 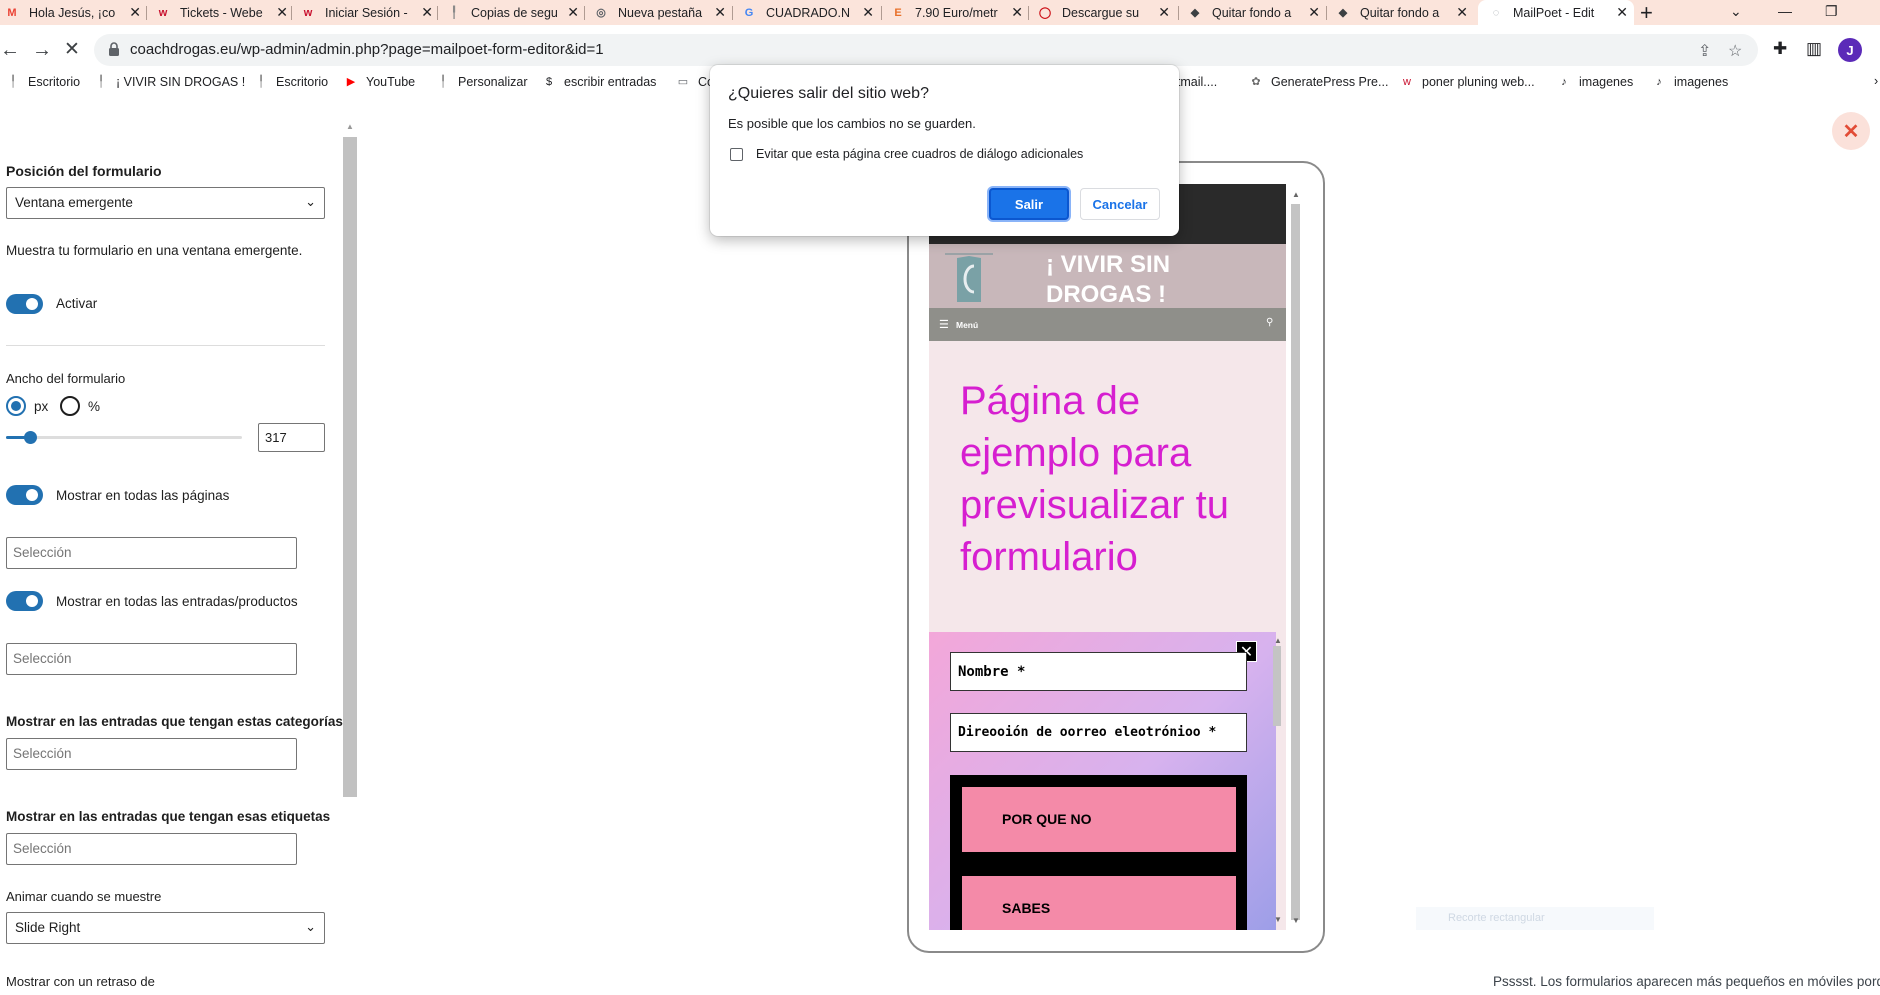 I want to click on unit-percent-radio, so click(x=70, y=406).